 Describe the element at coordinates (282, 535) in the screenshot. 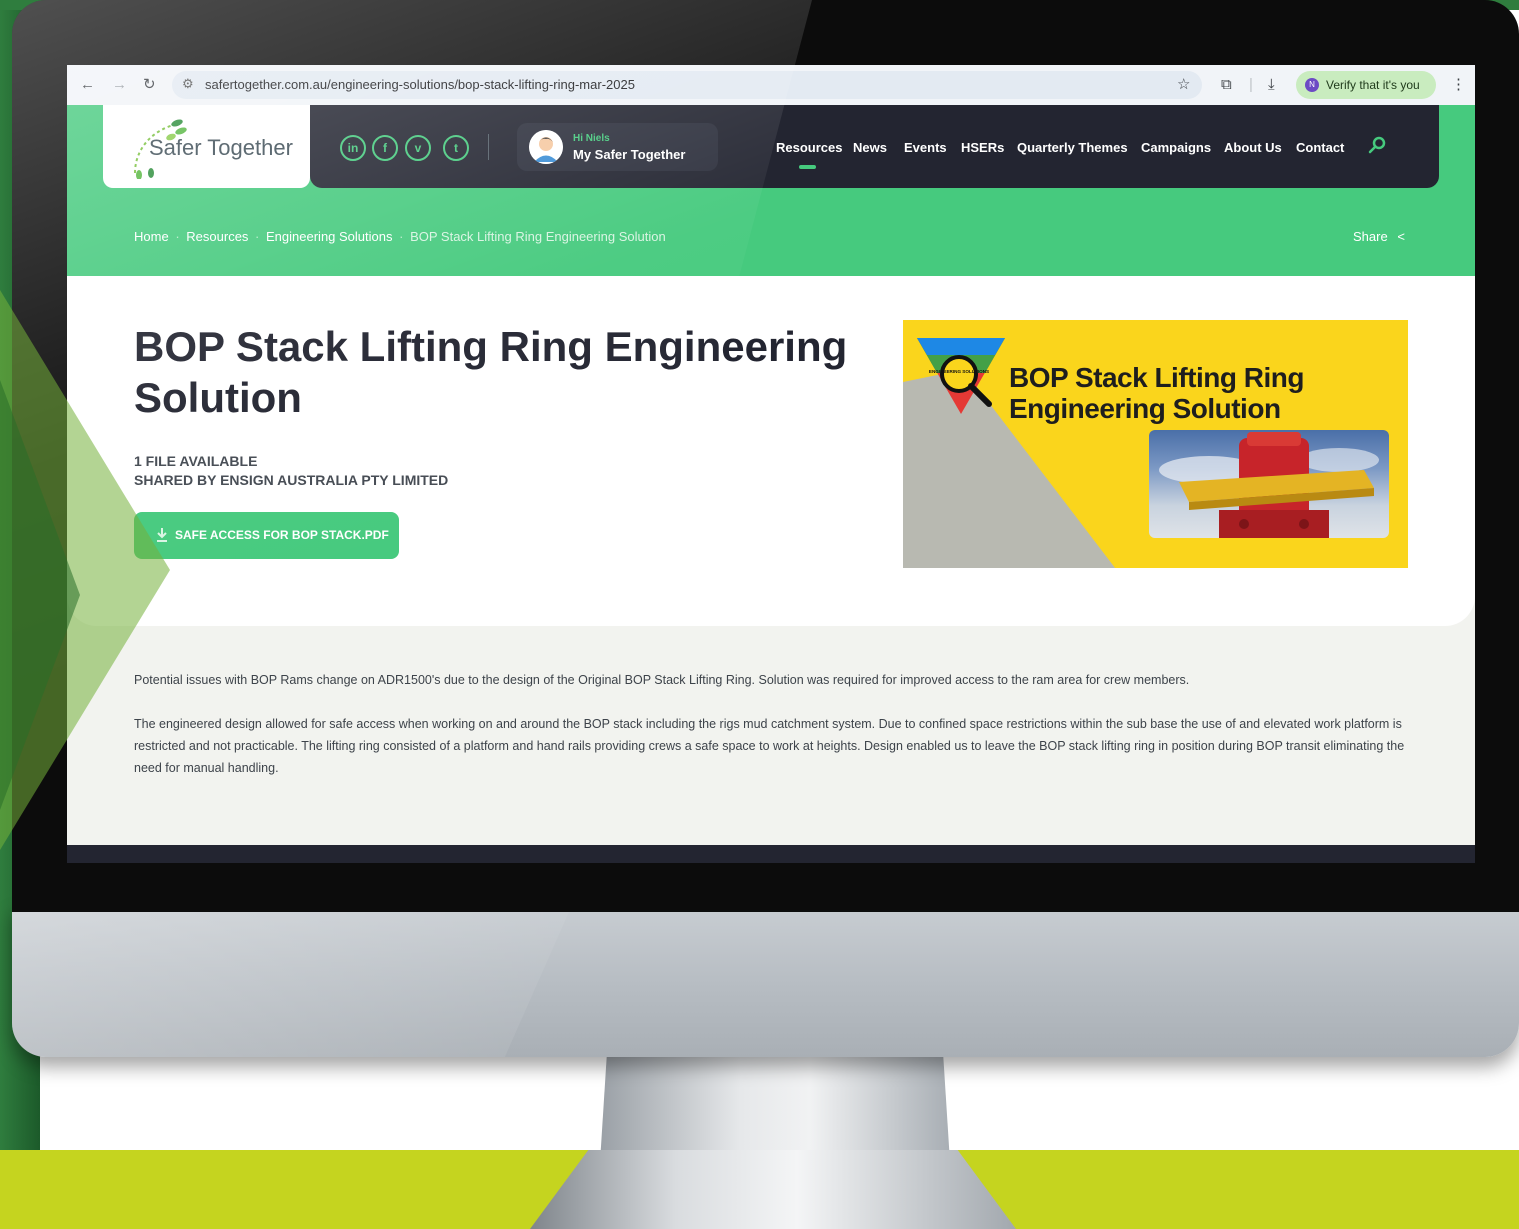

I see `download-file-label: SAFE ACCESS FOR BOP STACK.PDF` at that location.